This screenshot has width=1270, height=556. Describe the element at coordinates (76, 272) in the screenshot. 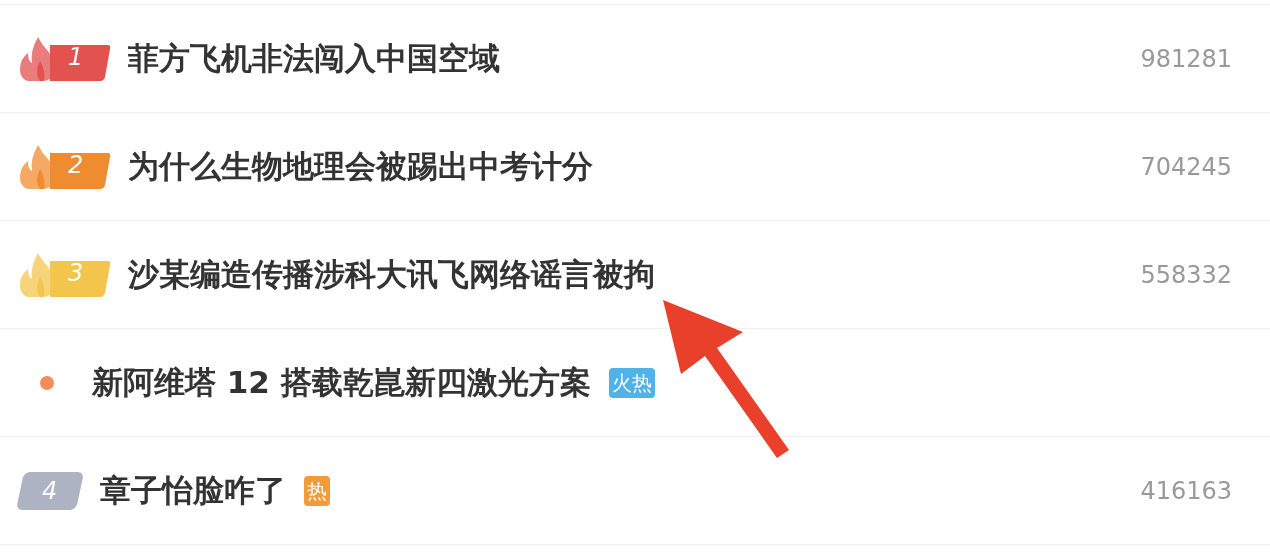

I see `rank-number: 3` at that location.